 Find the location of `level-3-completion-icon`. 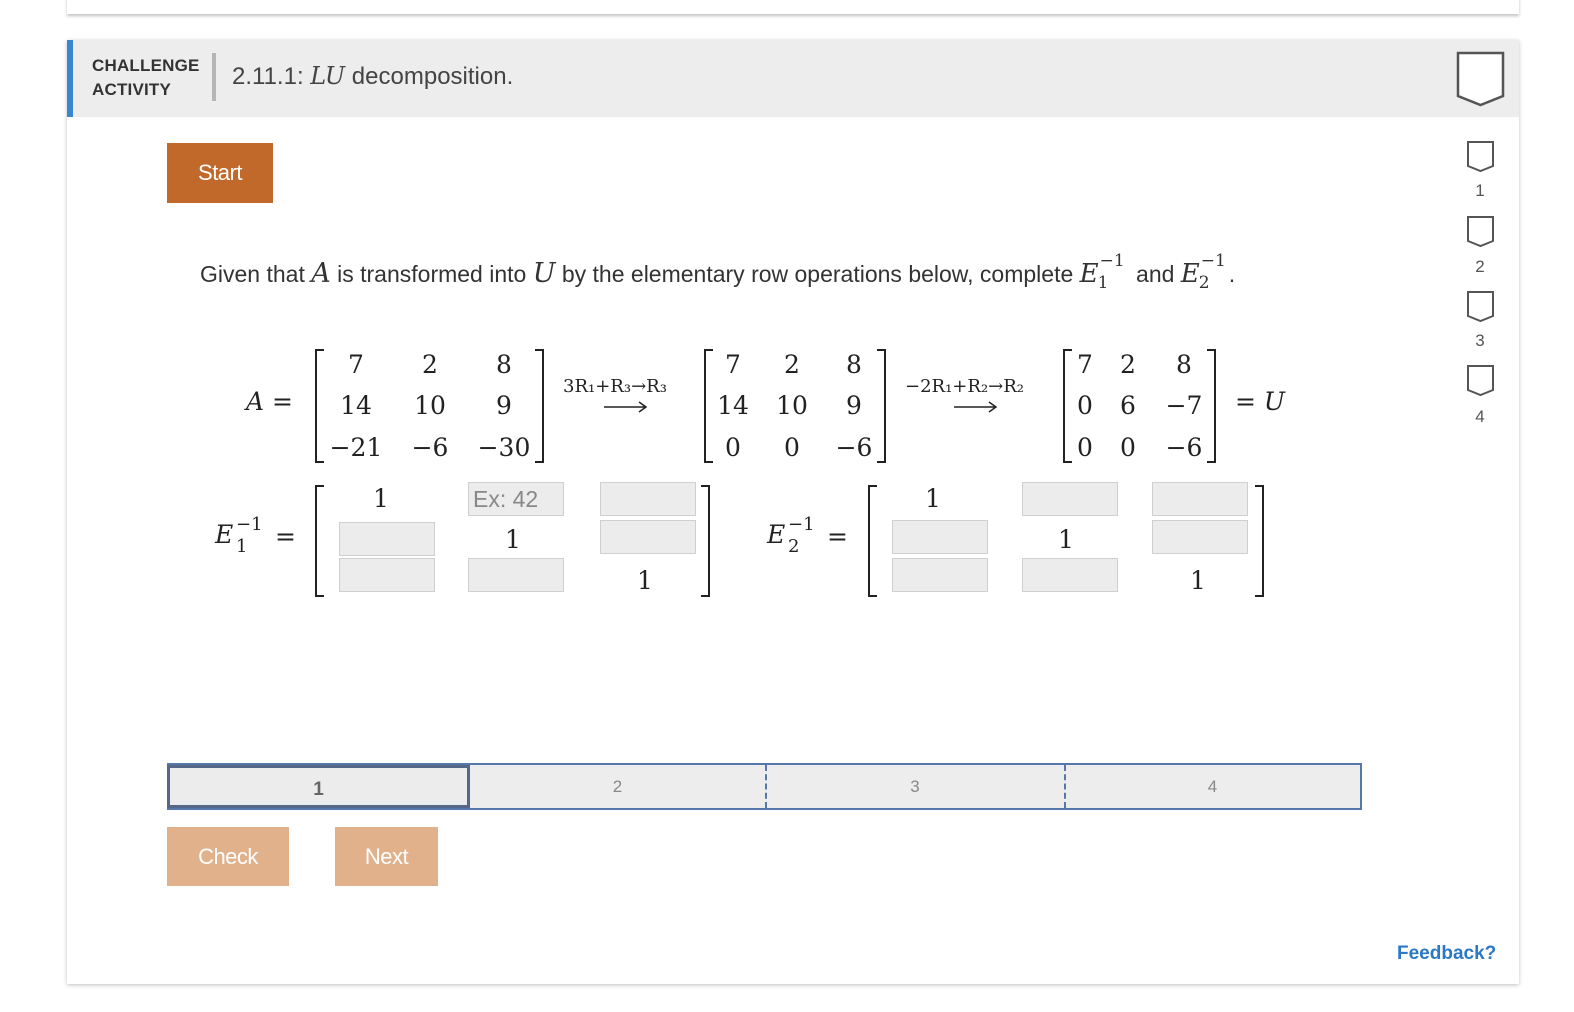

level-3-completion-icon is located at coordinates (1480, 307).